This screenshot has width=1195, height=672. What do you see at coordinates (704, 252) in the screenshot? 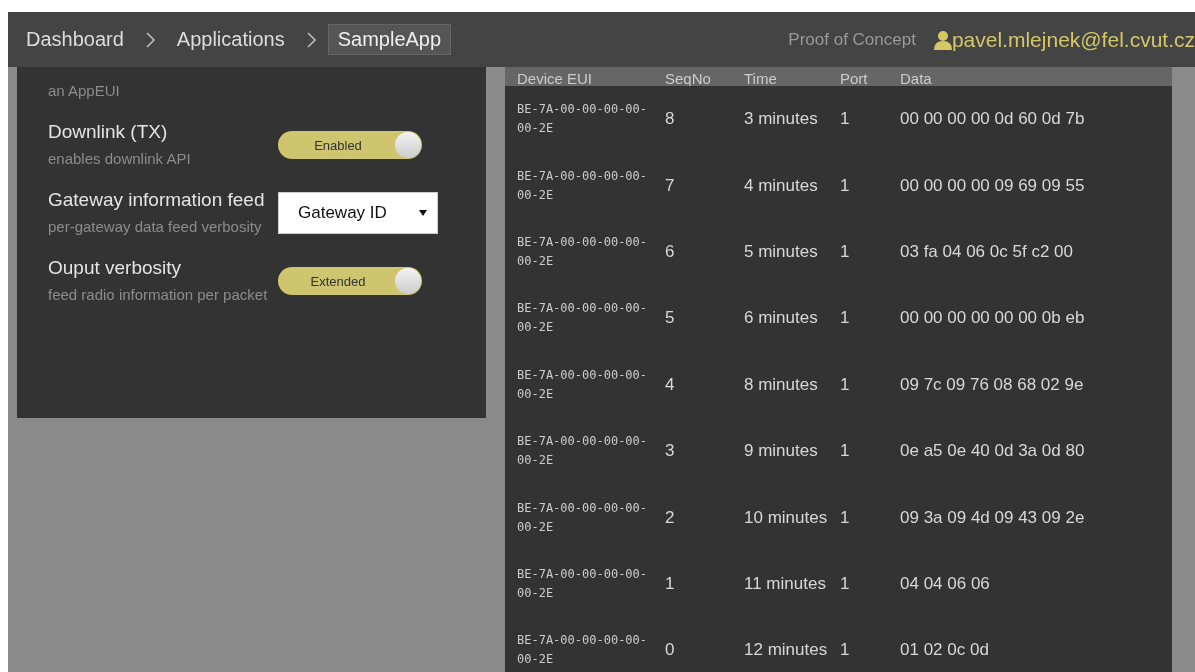
I see `table-cell: 6` at bounding box center [704, 252].